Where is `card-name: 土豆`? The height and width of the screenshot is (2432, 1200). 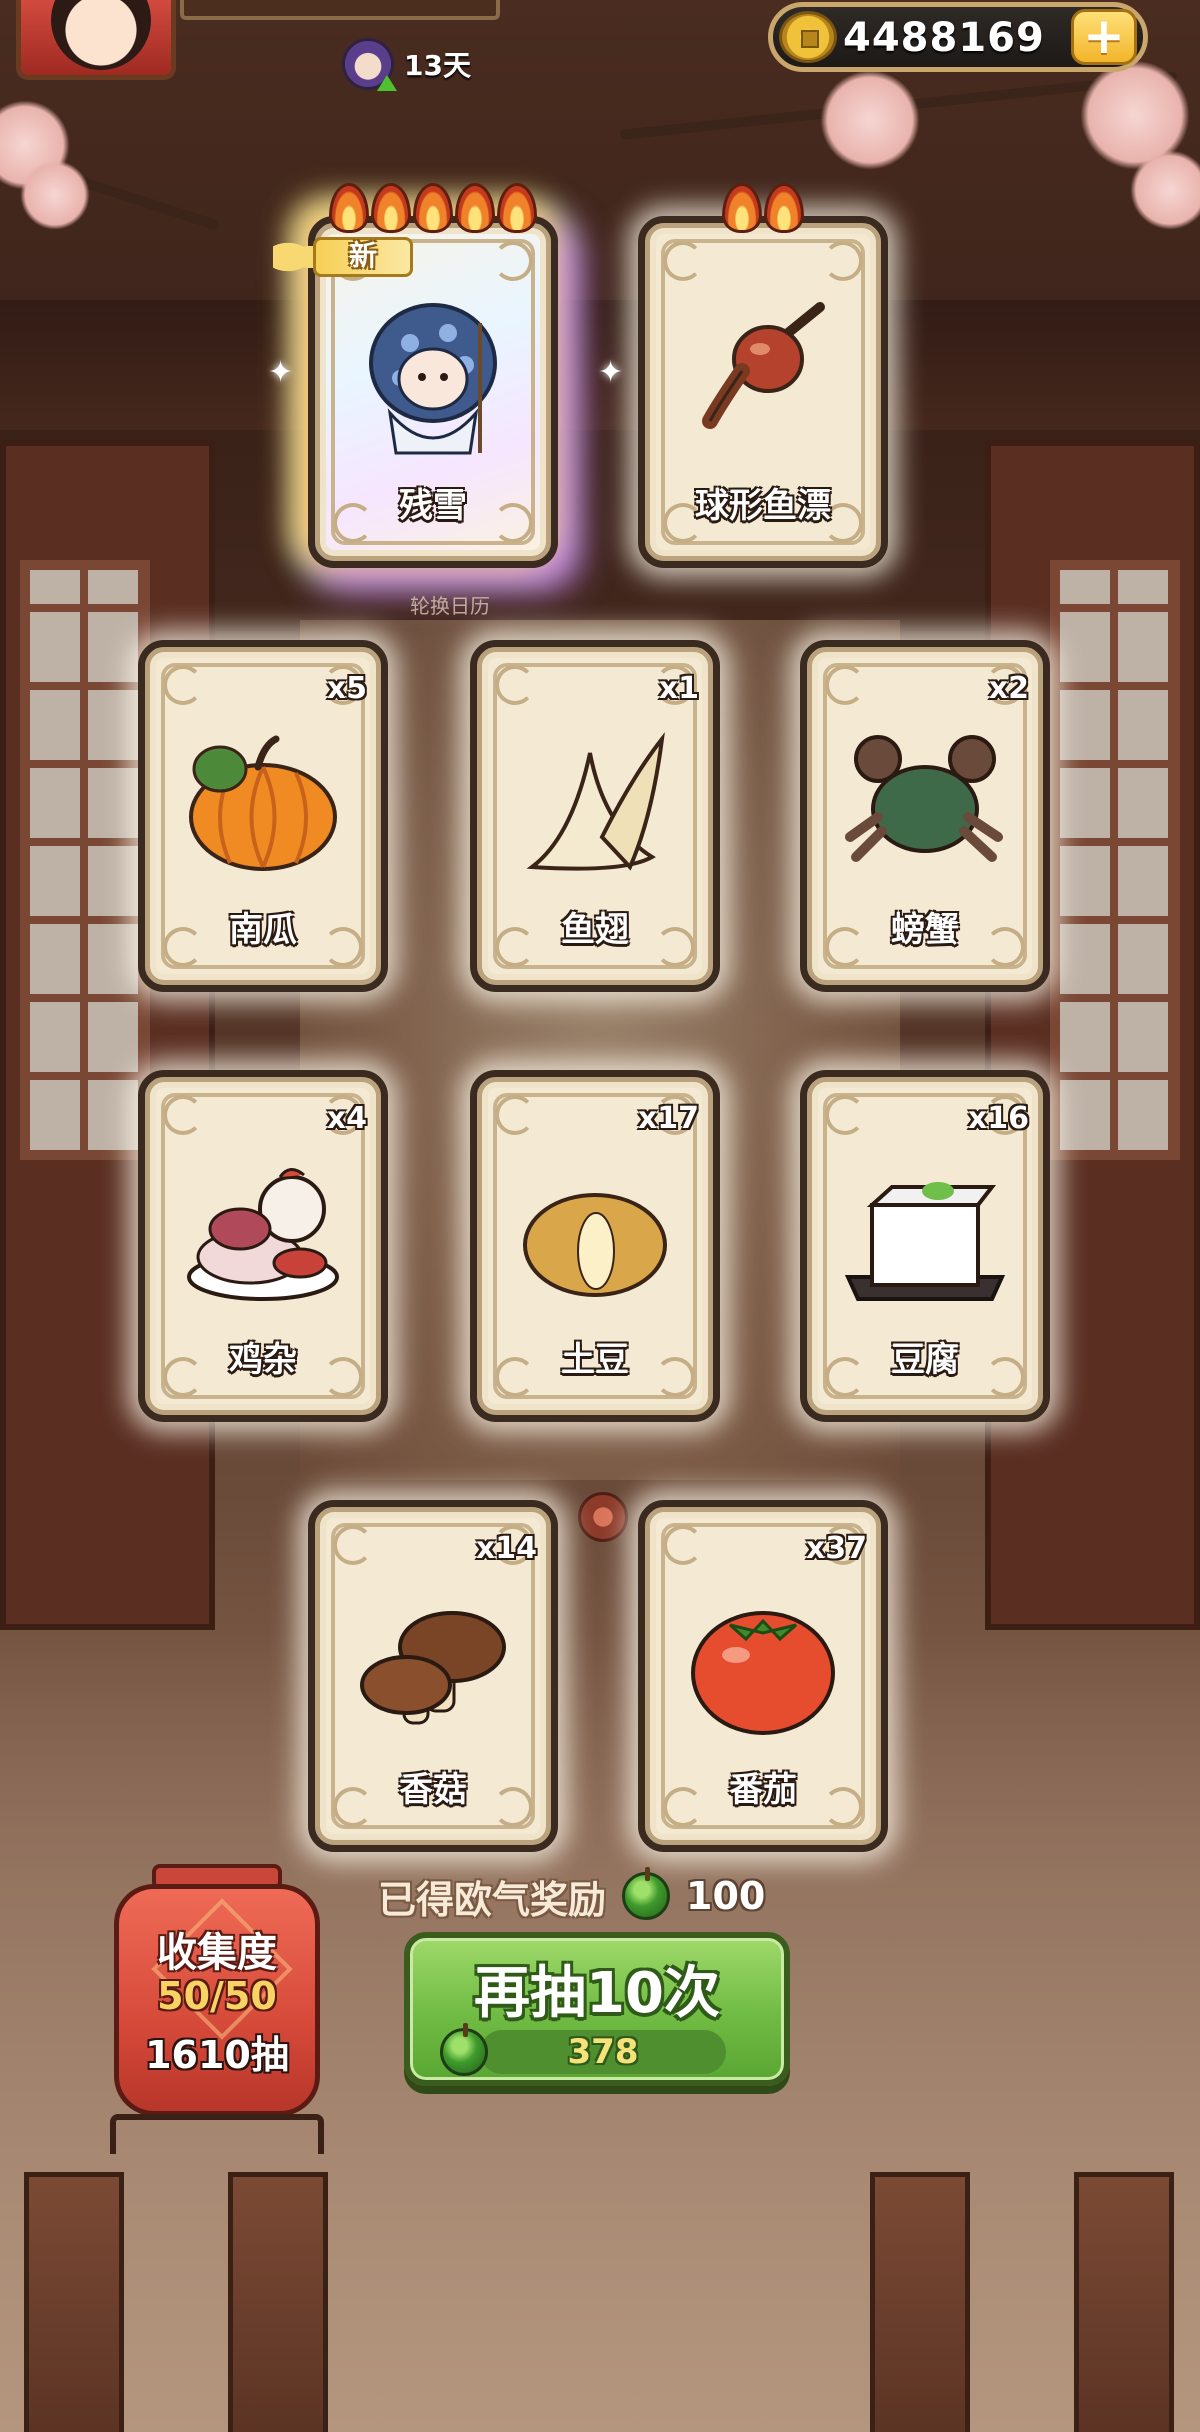 card-name: 土豆 is located at coordinates (595, 1360).